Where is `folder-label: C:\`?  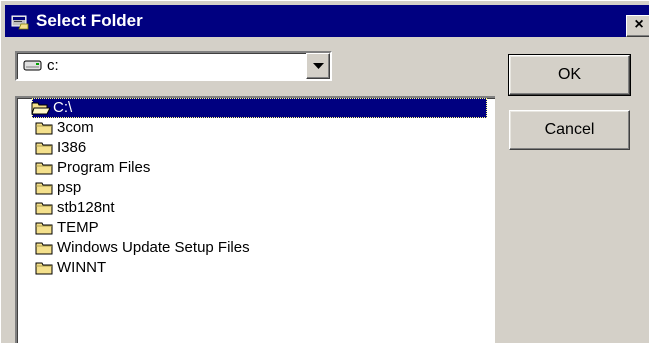
folder-label: C:\ is located at coordinates (63, 108).